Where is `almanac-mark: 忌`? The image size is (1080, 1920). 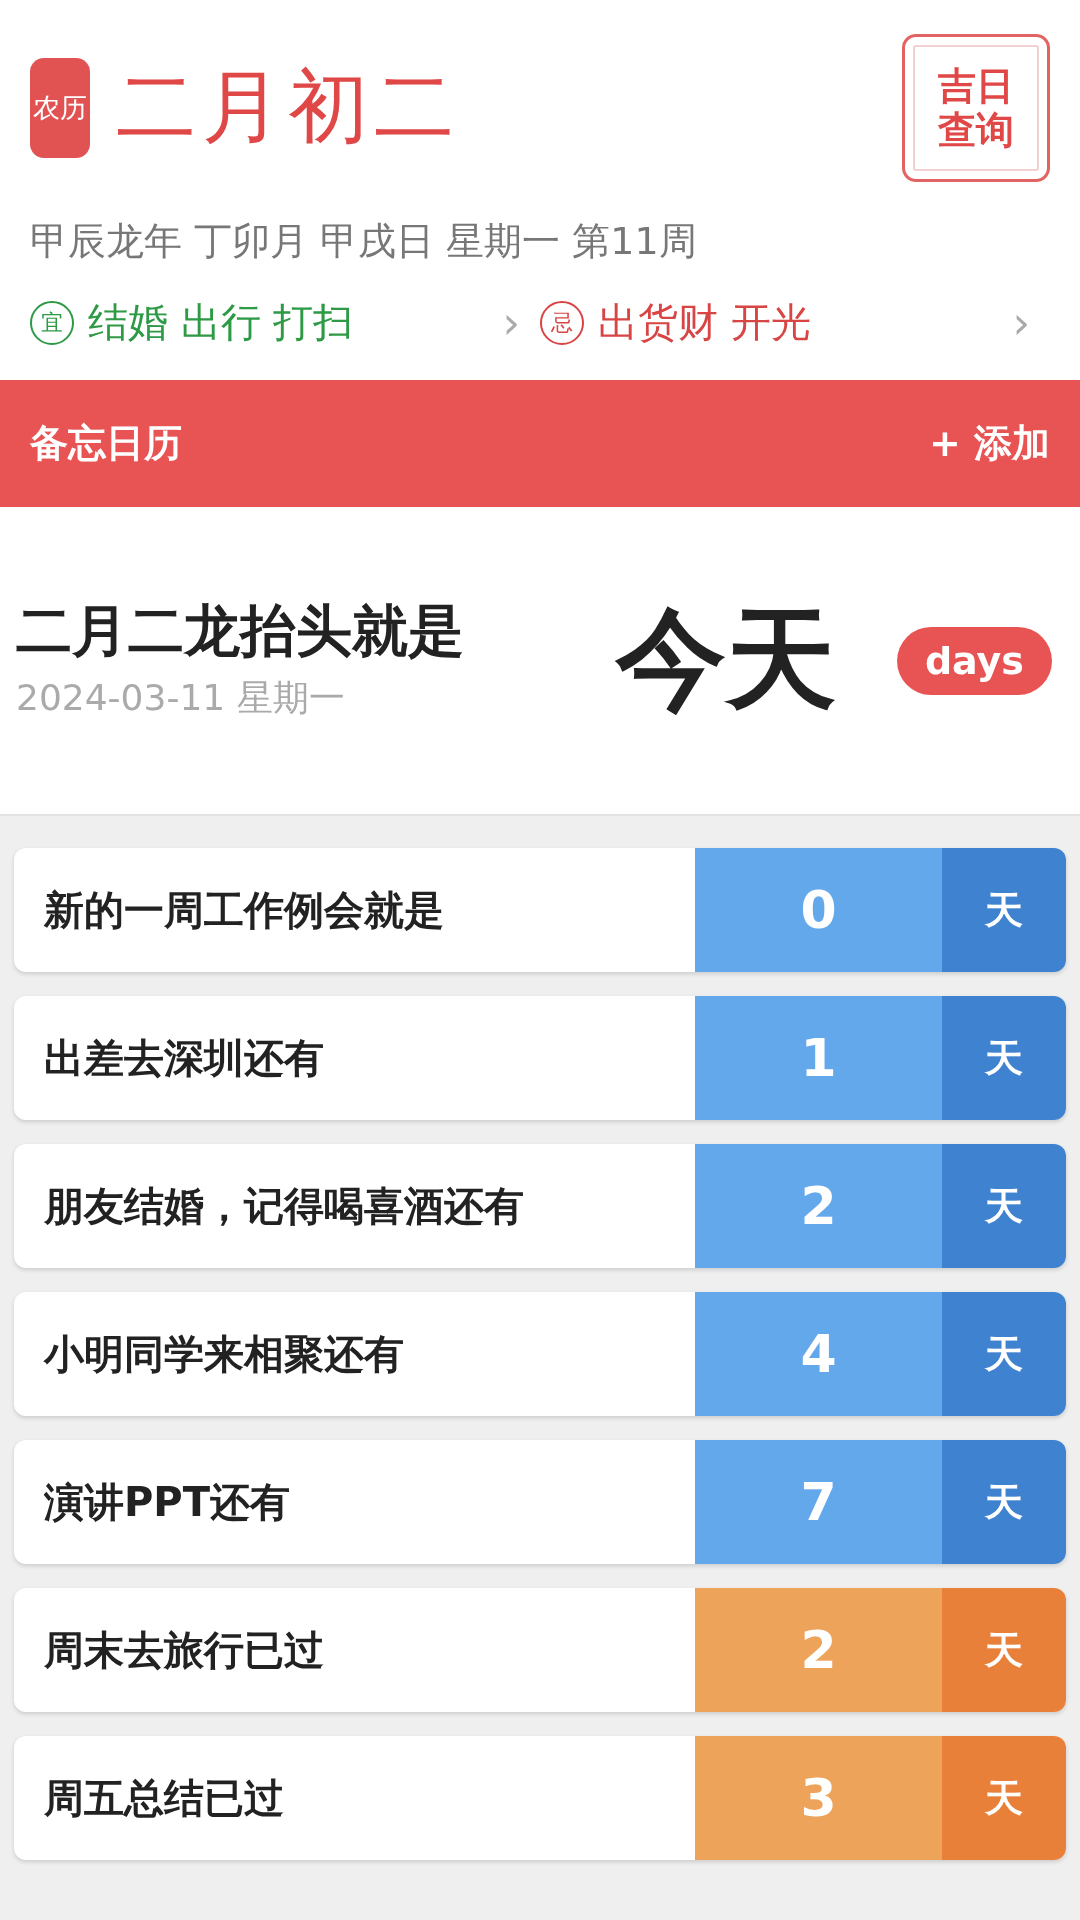 almanac-mark: 忌 is located at coordinates (562, 322).